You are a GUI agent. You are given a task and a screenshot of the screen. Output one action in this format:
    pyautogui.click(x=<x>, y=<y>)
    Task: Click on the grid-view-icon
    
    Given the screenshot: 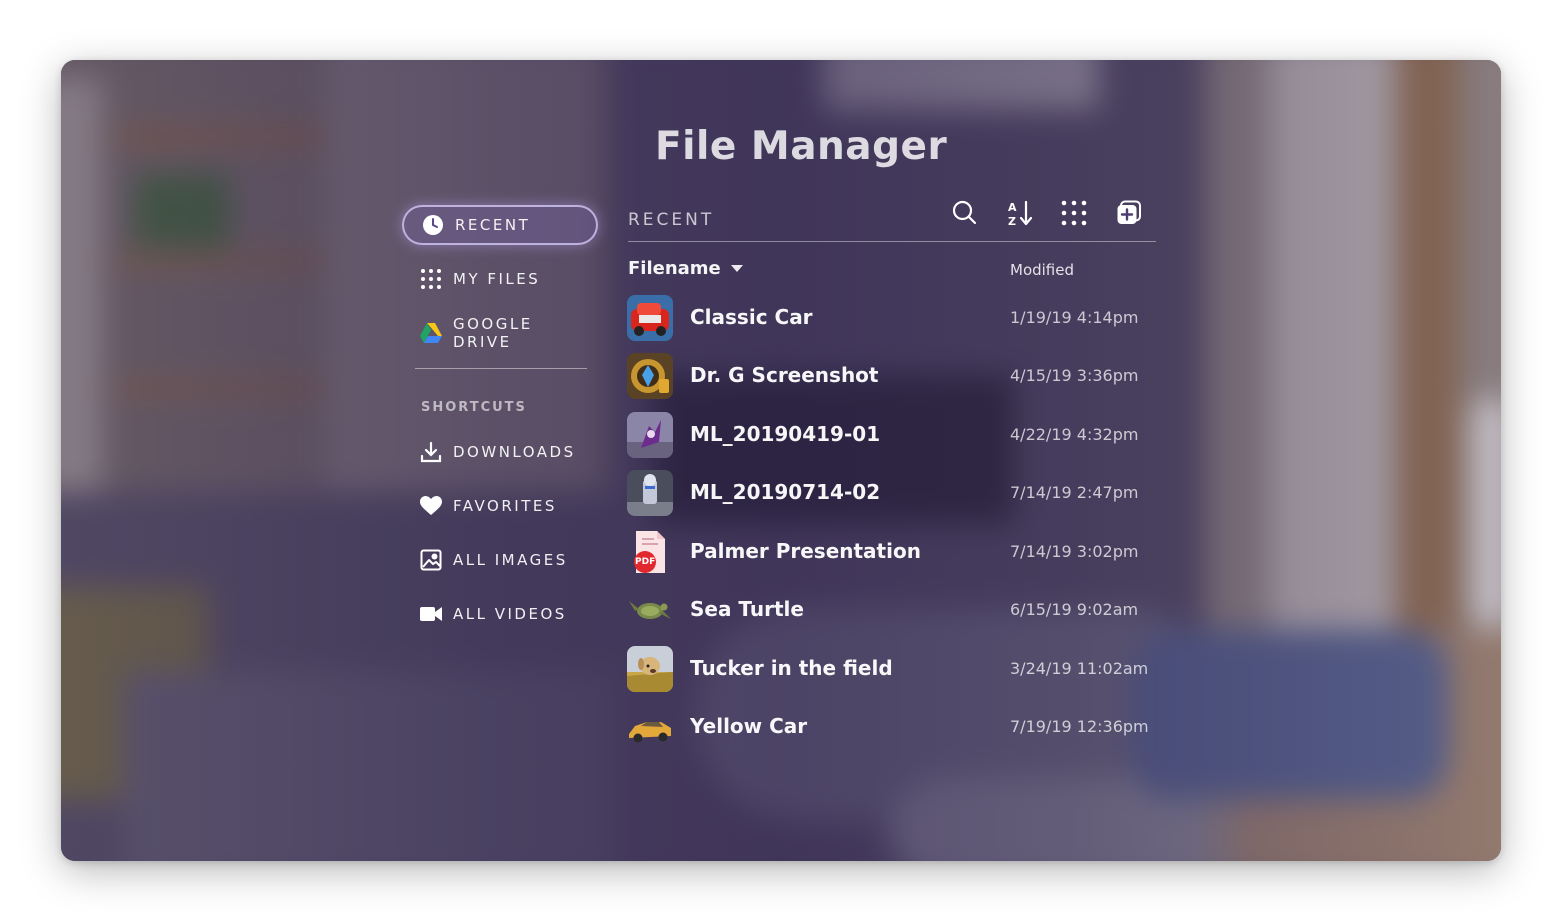 What is the action you would take?
    pyautogui.click(x=1074, y=213)
    